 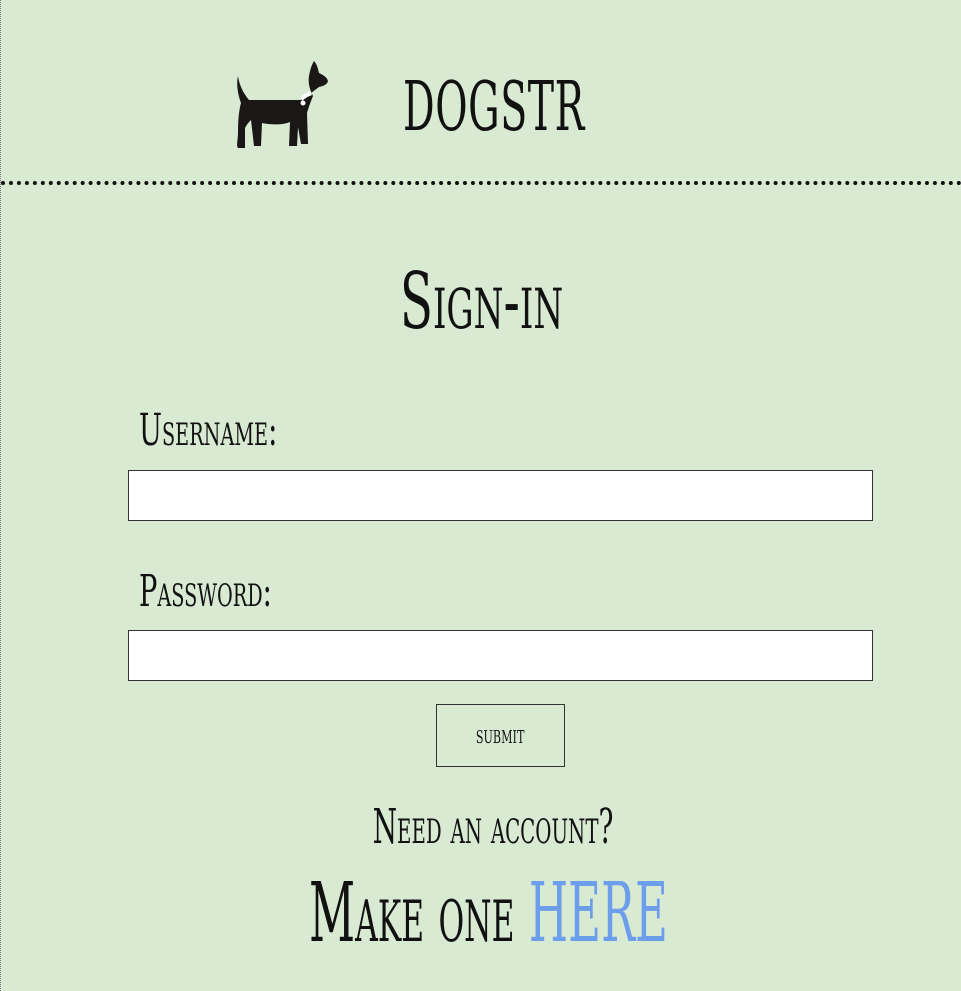 What do you see at coordinates (282, 104) in the screenshot?
I see `dog-icon` at bounding box center [282, 104].